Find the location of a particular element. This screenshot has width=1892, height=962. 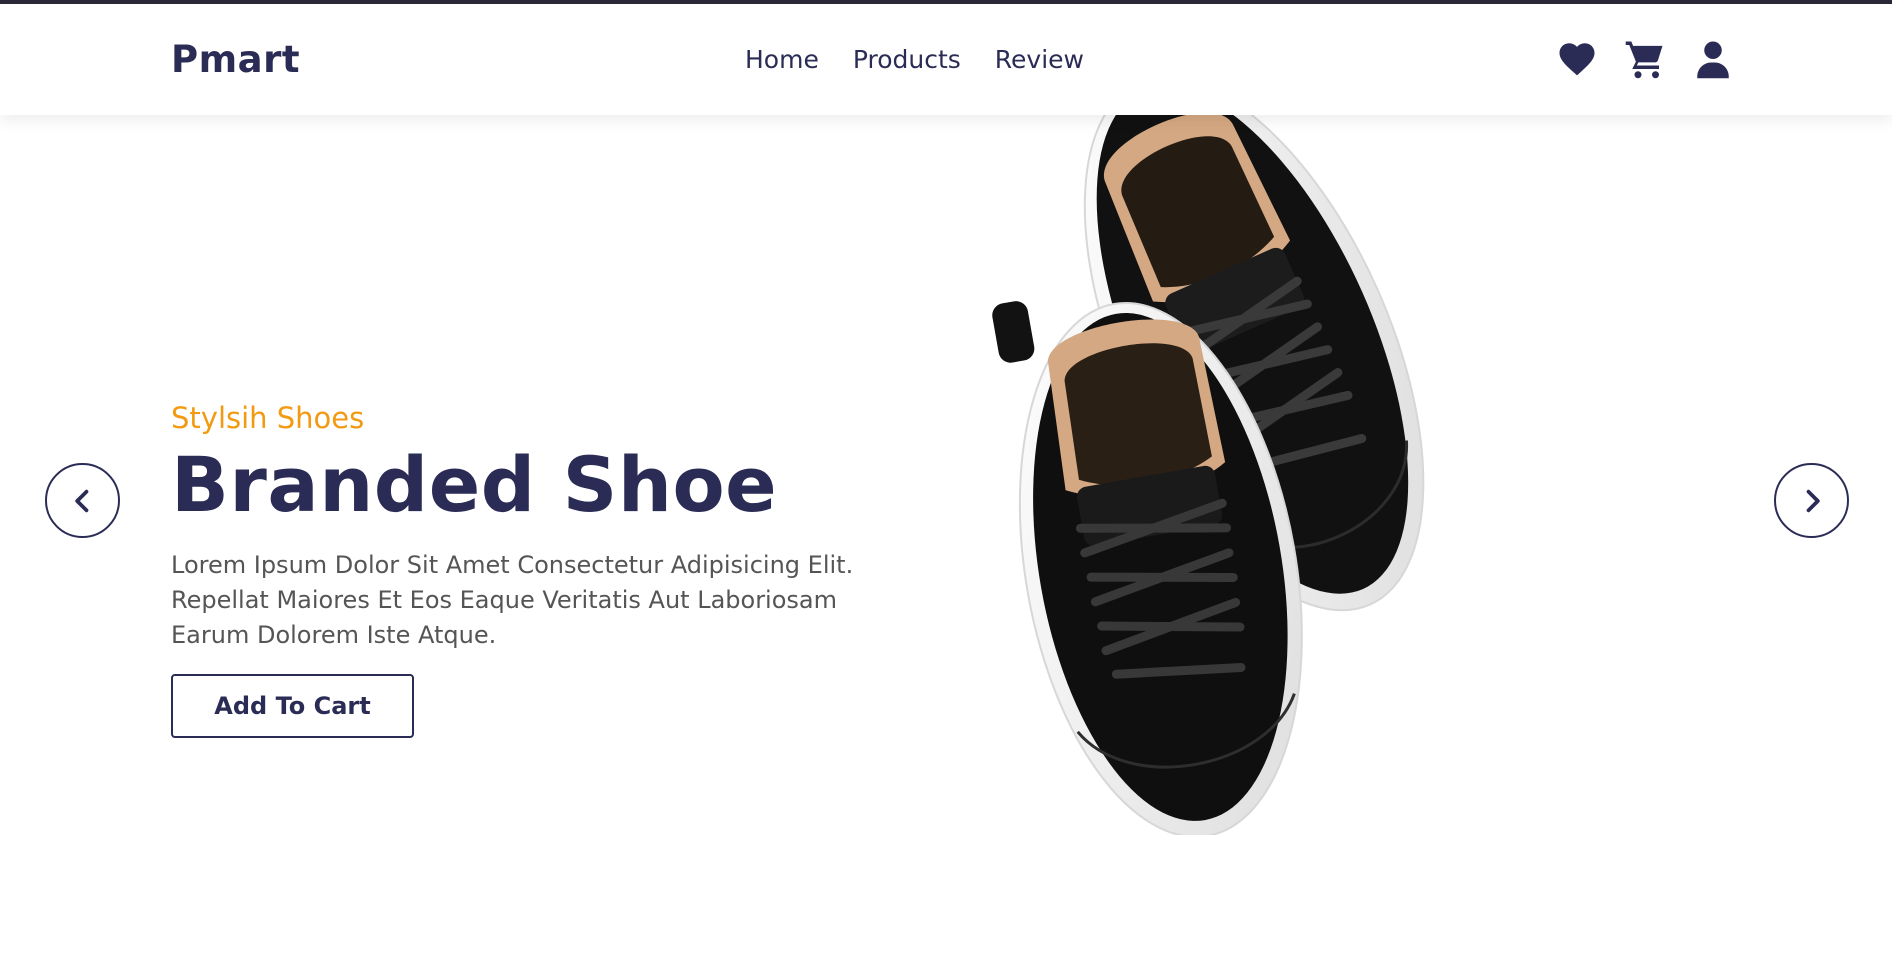

cart-icon is located at coordinates (1644, 58).